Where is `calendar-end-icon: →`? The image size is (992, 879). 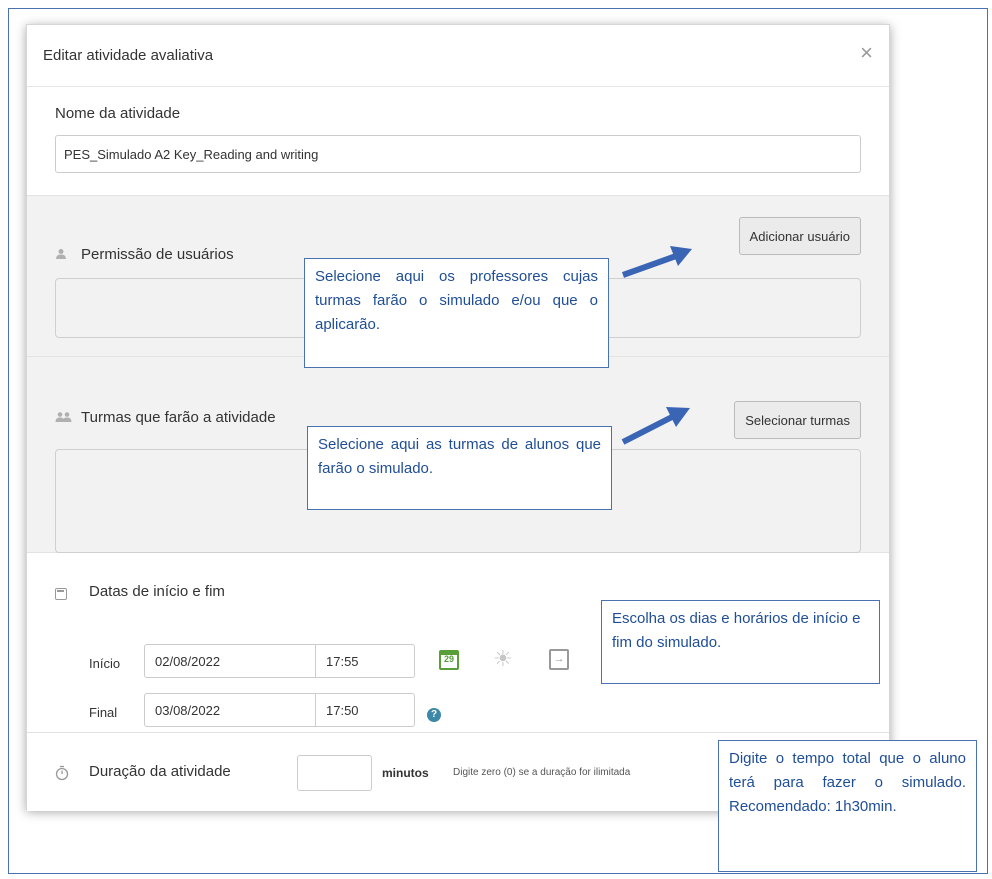
calendar-end-icon: → is located at coordinates (559, 659).